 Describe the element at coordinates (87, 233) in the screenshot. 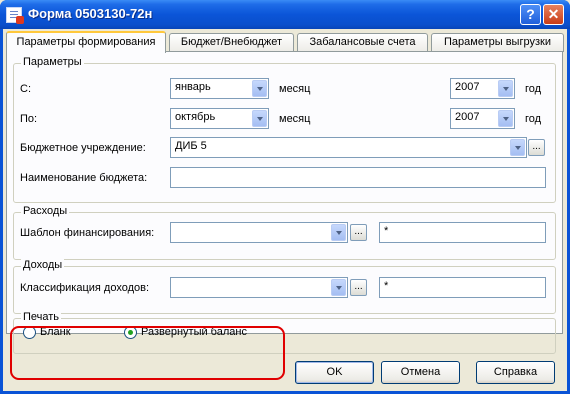

I see `funding-template-label: Шаблон финансирования:` at that location.